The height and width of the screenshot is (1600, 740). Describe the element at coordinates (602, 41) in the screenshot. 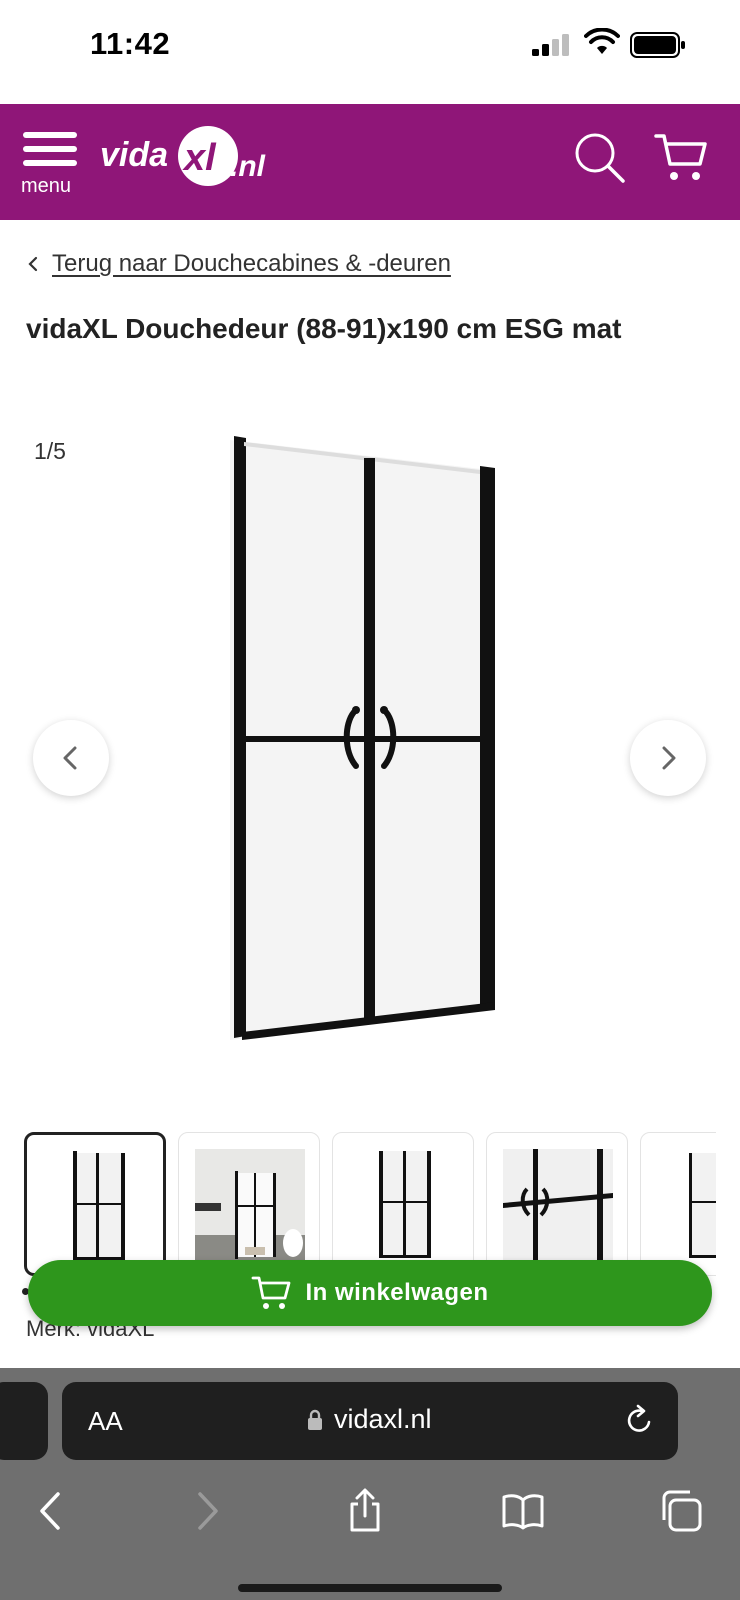

I see `wifi-icon` at that location.